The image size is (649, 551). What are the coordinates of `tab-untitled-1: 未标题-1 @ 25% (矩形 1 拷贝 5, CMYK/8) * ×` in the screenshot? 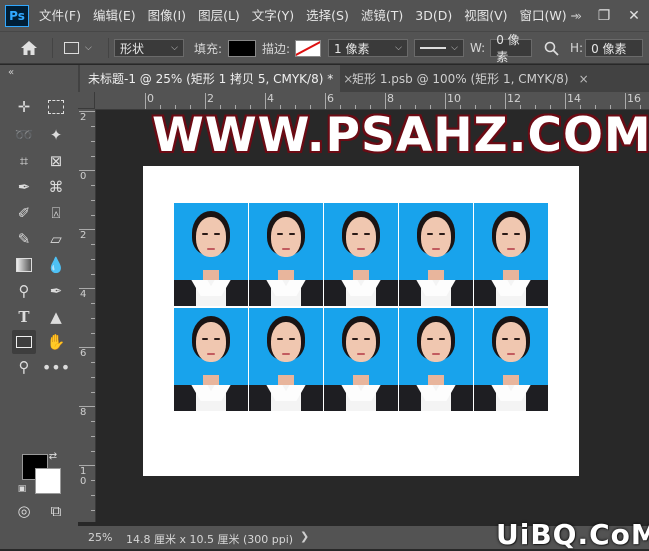 It's located at (216, 78).